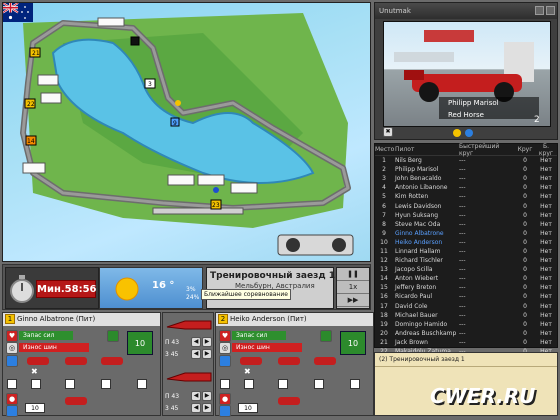 Image resolution: width=560 pixels, height=420 pixels. What do you see at coordinates (196, 354) in the screenshot?
I see `pressure-2-down: ◀` at bounding box center [196, 354].